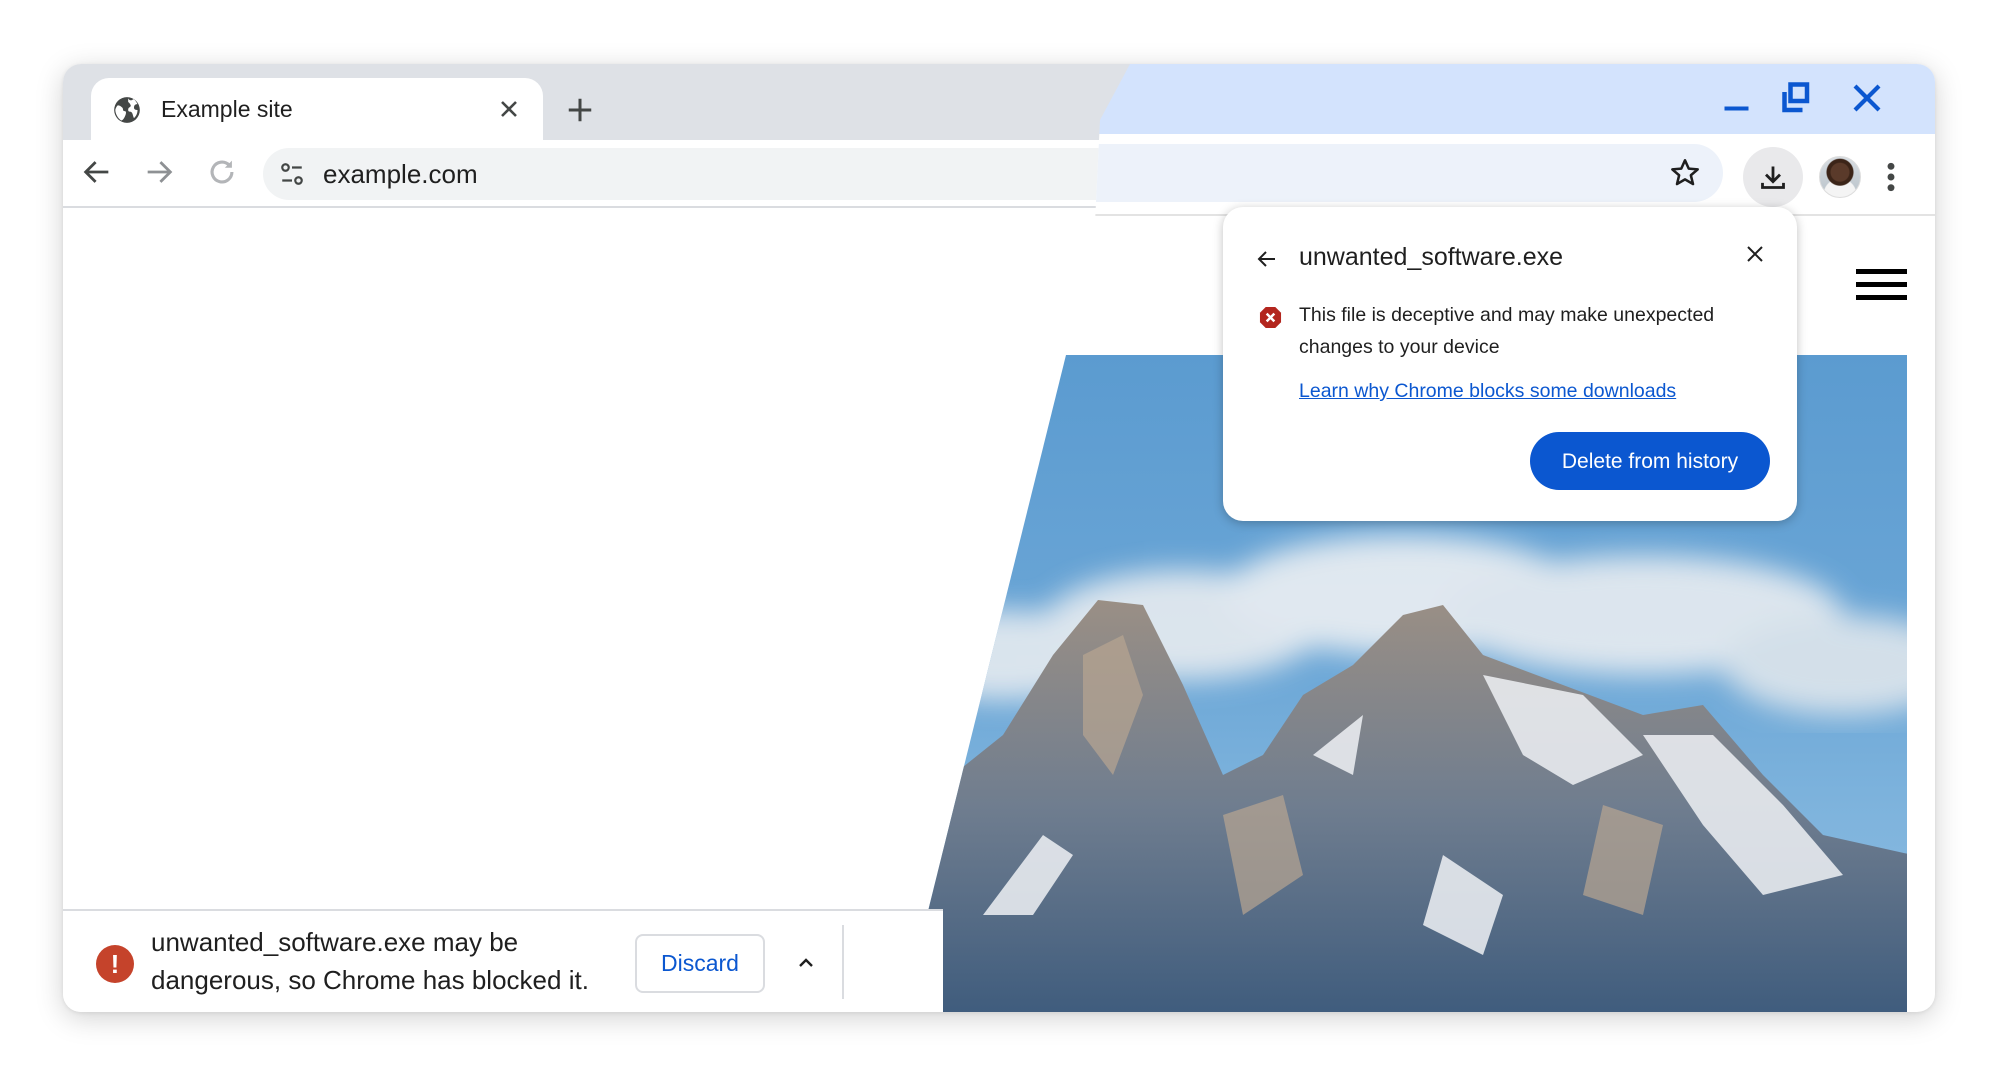 The width and height of the screenshot is (2000, 1074). What do you see at coordinates (292, 174) in the screenshot?
I see `tune-icon` at bounding box center [292, 174].